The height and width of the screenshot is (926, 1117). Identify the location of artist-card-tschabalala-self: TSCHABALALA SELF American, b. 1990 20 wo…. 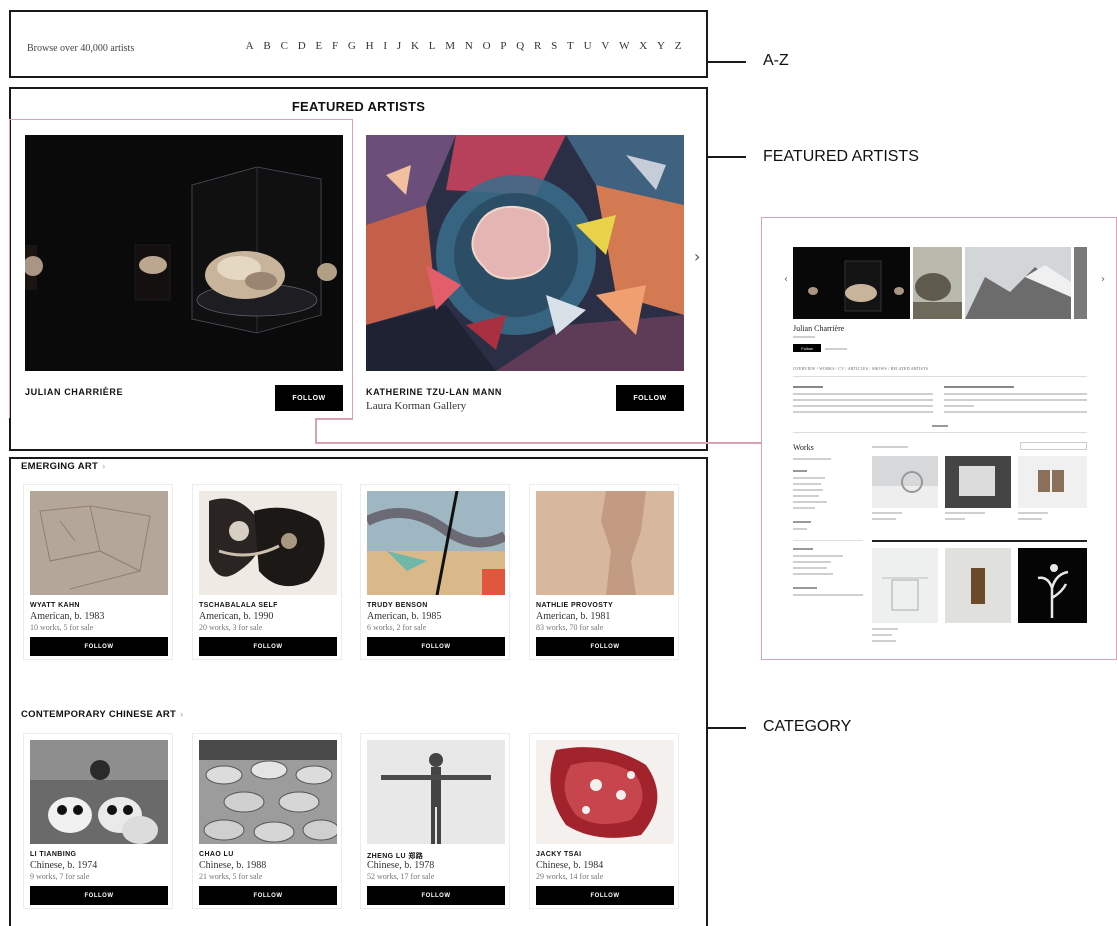
(267, 572).